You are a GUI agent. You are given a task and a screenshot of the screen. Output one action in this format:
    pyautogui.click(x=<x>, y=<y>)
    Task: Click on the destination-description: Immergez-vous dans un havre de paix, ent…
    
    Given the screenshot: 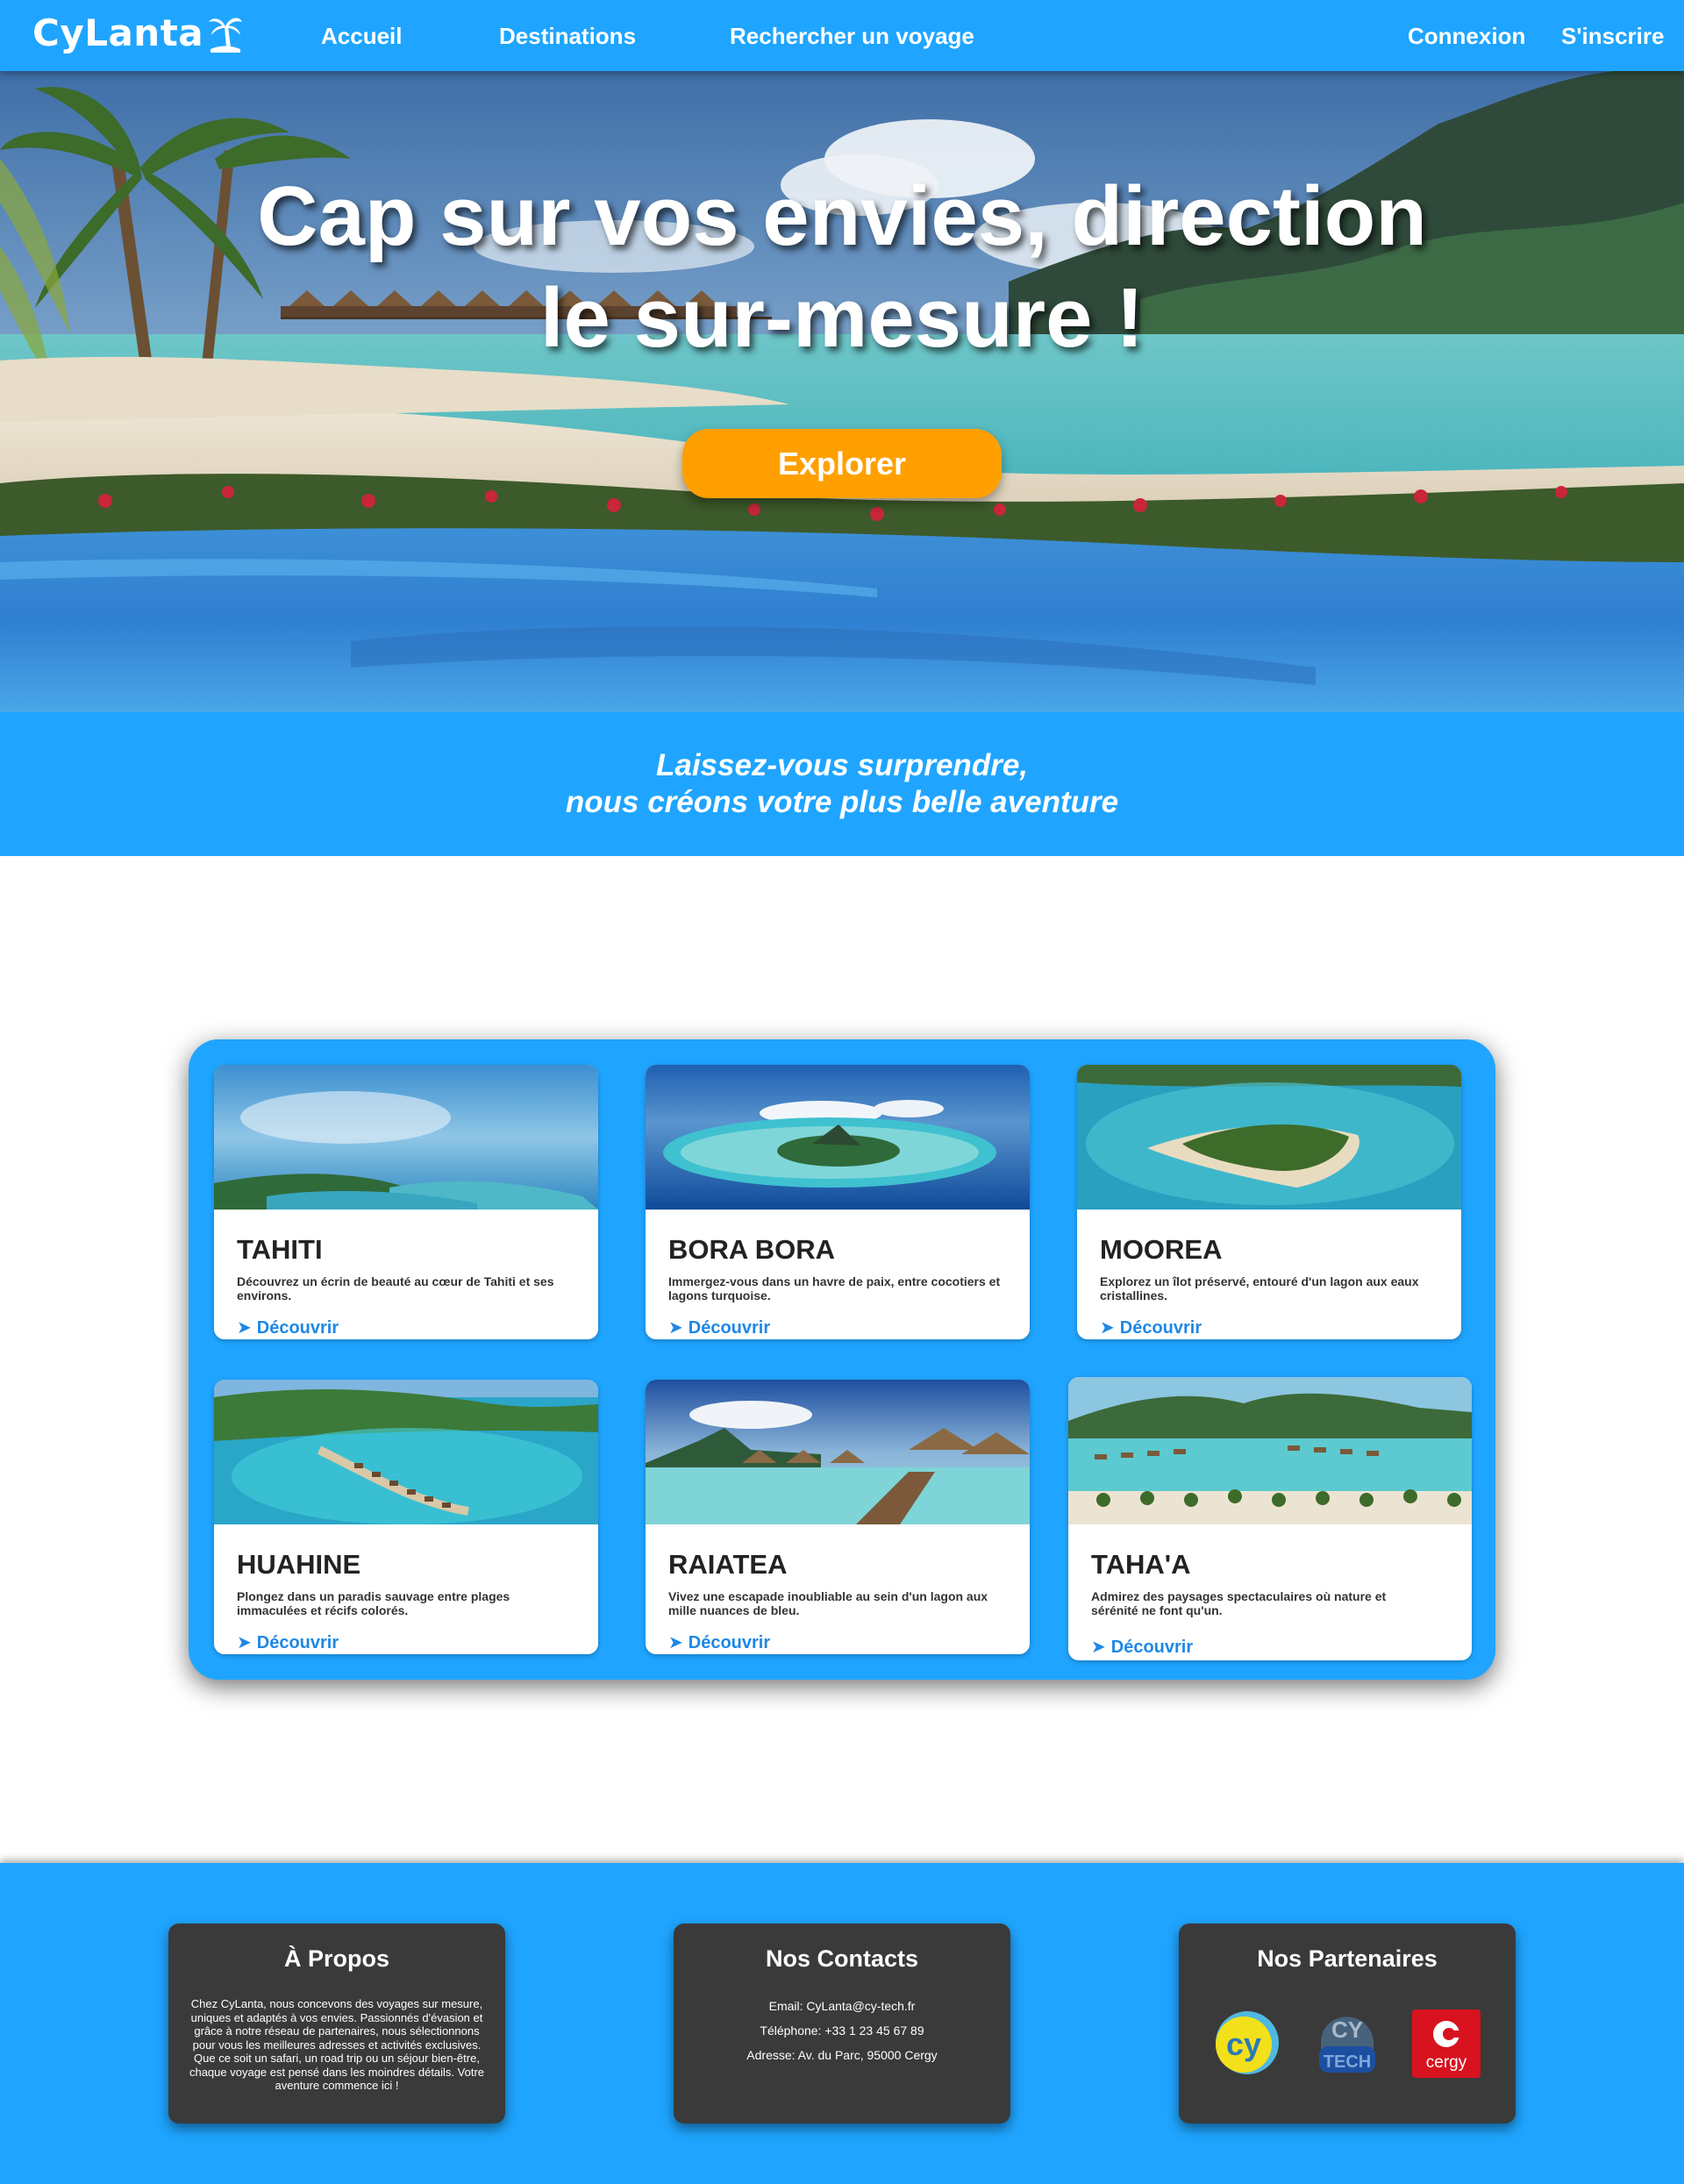 What is the action you would take?
    pyautogui.click(x=834, y=1288)
    